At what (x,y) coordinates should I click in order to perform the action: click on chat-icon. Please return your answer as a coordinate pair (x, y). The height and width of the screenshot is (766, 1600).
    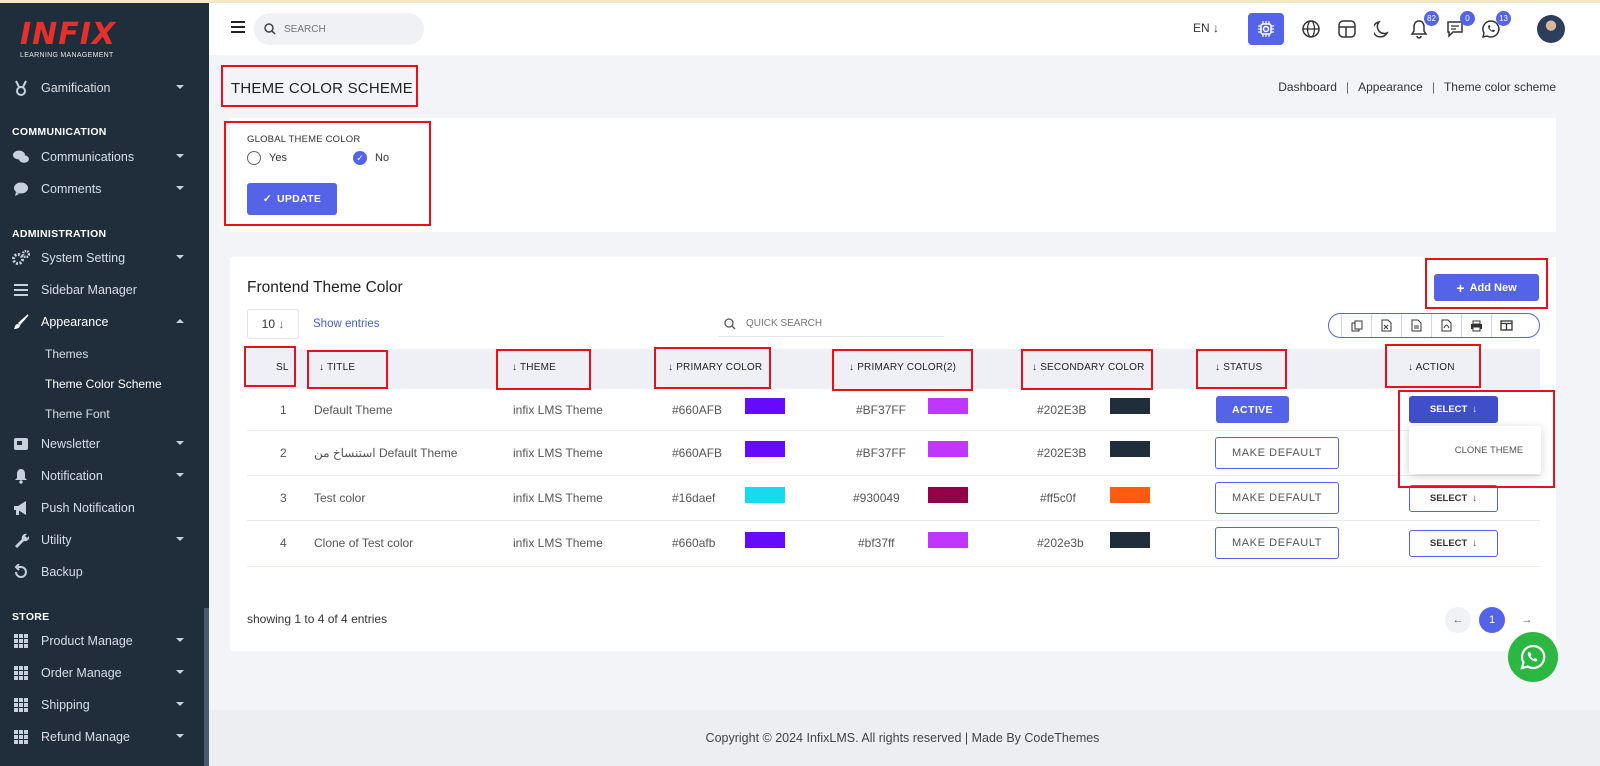
    Looking at the image, I should click on (21, 157).